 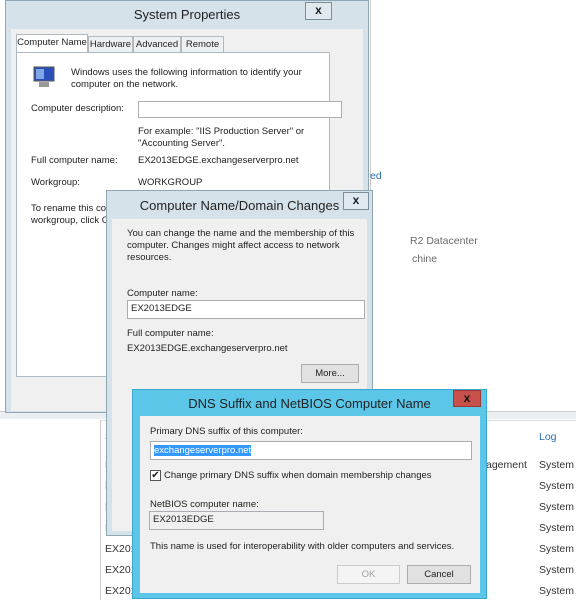 I want to click on netbios-name-field: EX2013EDGE, so click(x=236, y=520).